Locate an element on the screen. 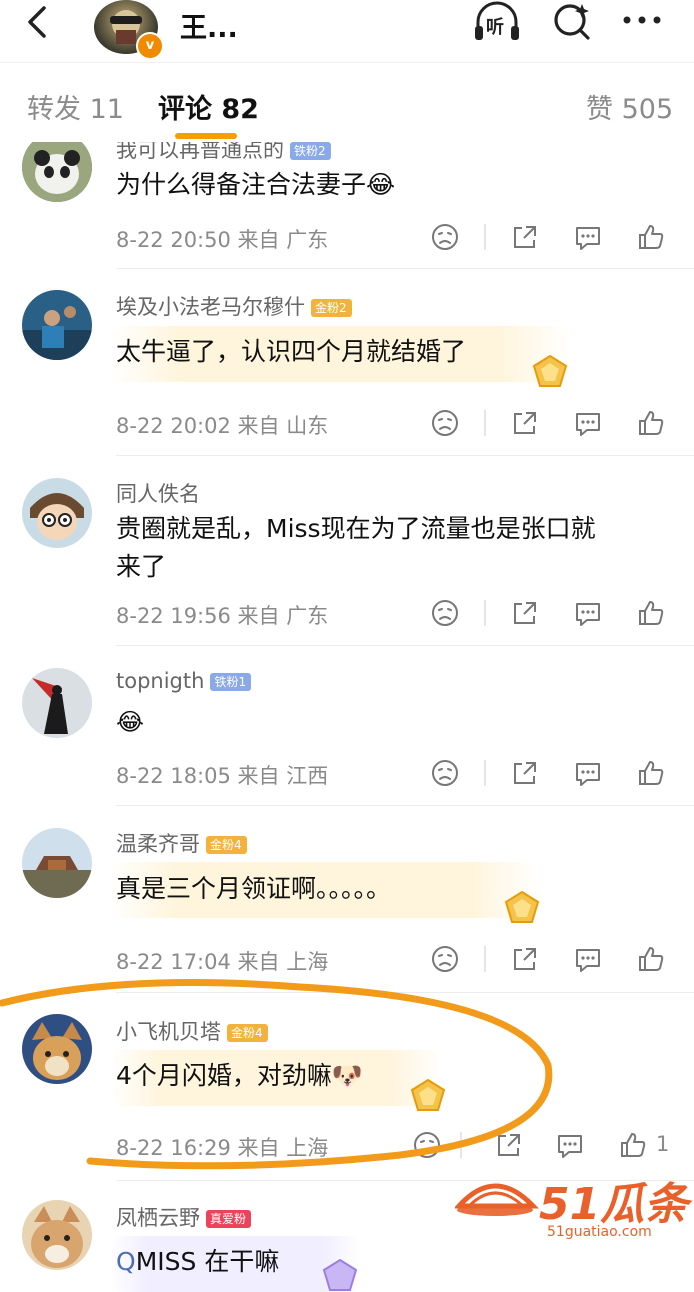 The height and width of the screenshot is (1292, 694). fan-badge: 金粉2 is located at coordinates (331, 308).